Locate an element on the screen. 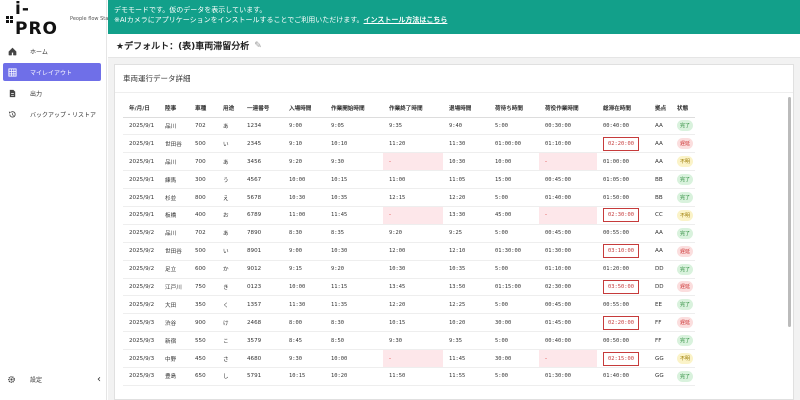  table-cell: 4680 is located at coordinates (262, 358).